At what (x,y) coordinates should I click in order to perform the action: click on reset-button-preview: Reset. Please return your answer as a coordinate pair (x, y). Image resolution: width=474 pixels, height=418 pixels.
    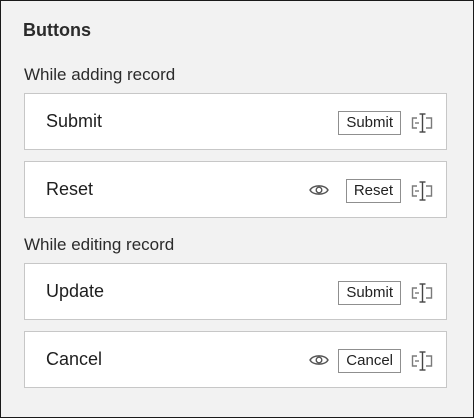
    Looking at the image, I should click on (373, 191).